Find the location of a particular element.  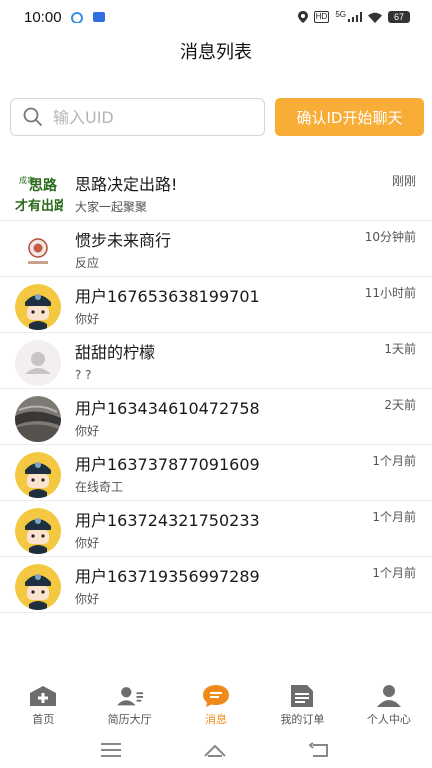

cloud-app-icon is located at coordinates (76, 17).